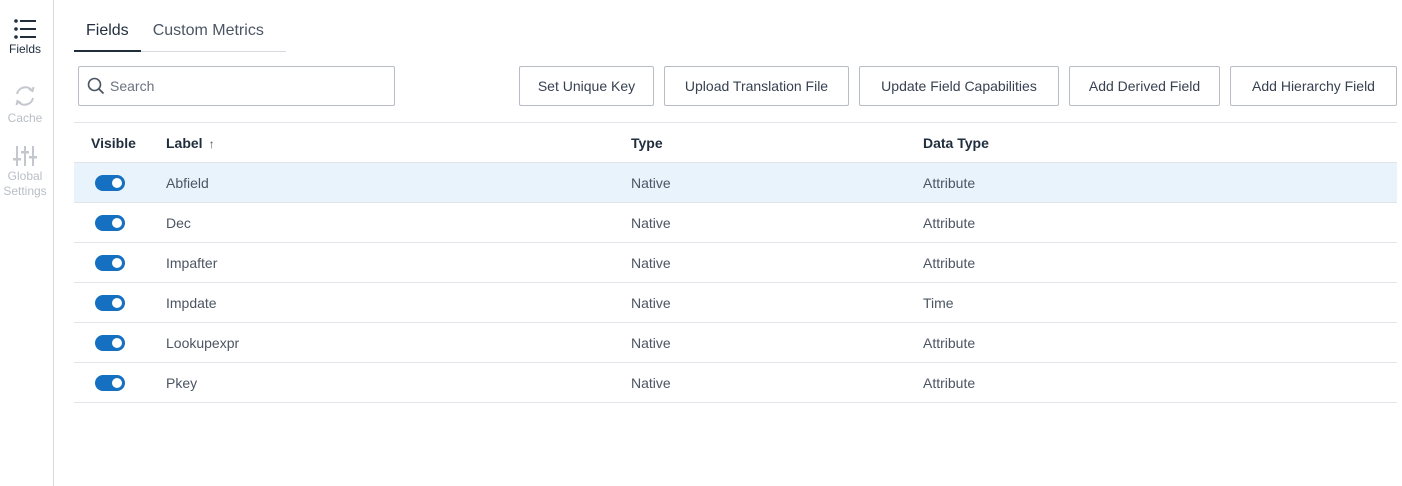  Describe the element at coordinates (735, 343) in the screenshot. I see `table-row: Lookupexpr Native Attribute` at that location.